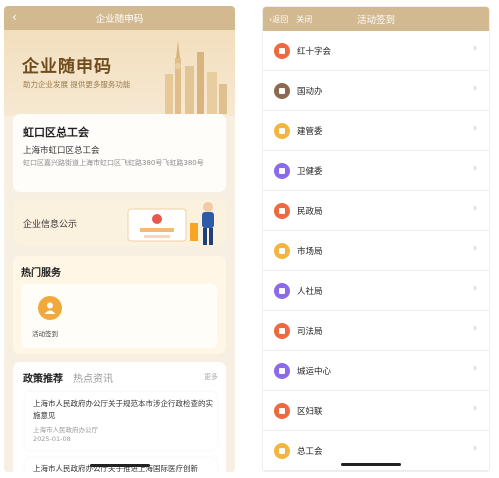 The height and width of the screenshot is (478, 499). Describe the element at coordinates (119, 316) in the screenshot. I see `activity-checkin-service: 活动签到` at that location.